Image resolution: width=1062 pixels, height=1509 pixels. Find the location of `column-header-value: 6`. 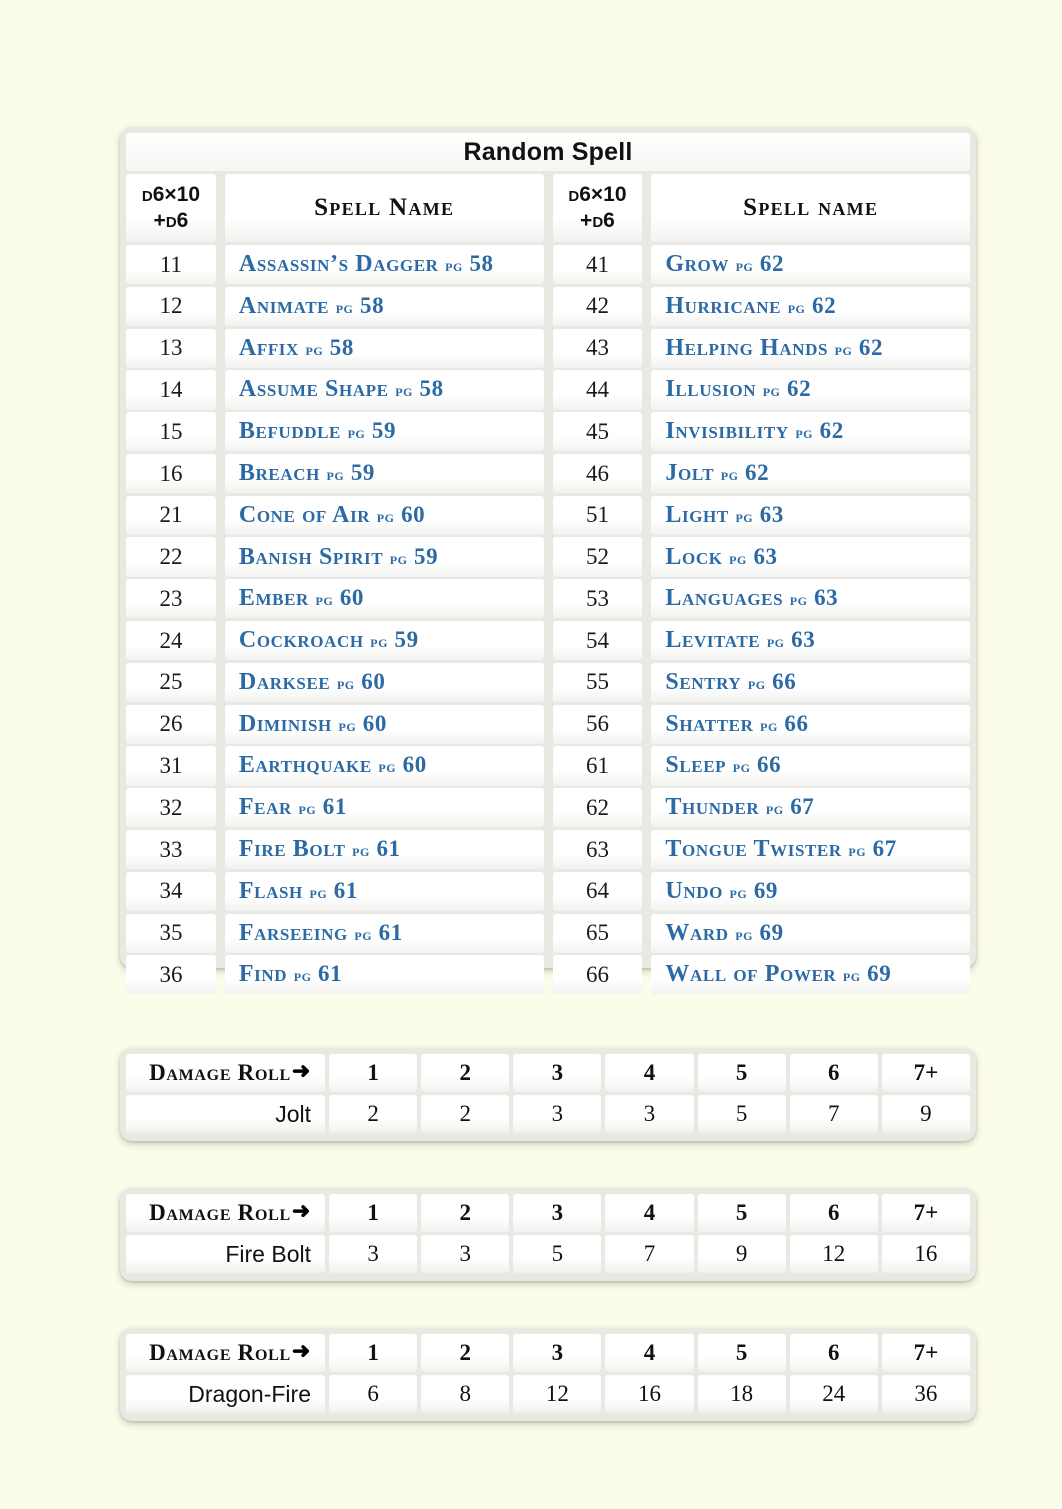

column-header-value: 6 is located at coordinates (834, 1352).